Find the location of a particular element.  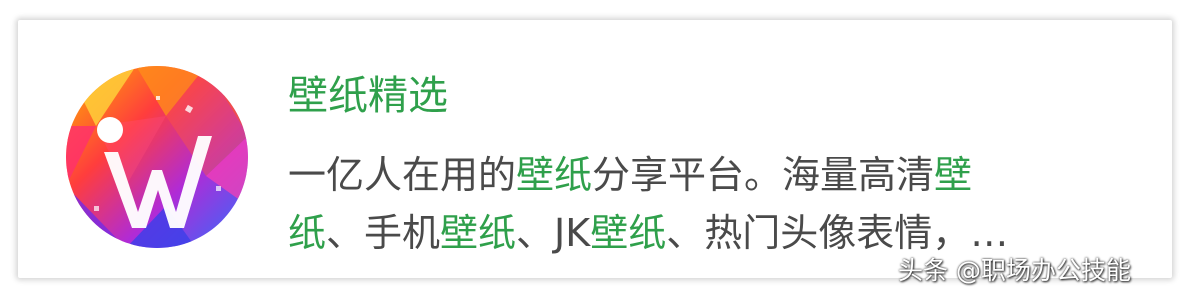

description-segment: 、手机 is located at coordinates (383, 233).